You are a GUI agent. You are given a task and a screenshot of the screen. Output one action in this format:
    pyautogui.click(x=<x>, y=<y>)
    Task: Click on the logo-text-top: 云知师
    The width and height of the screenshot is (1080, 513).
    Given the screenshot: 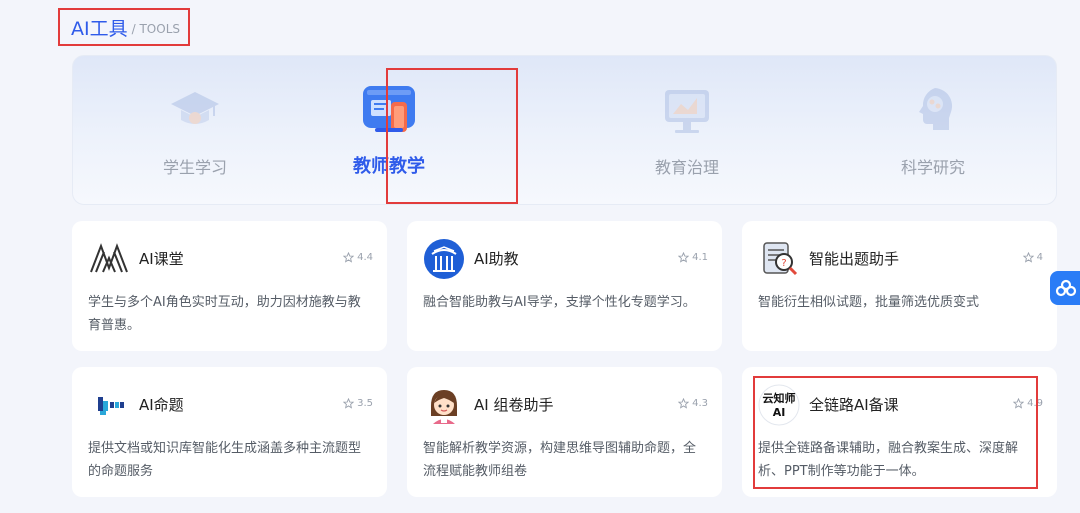 What is the action you would take?
    pyautogui.click(x=779, y=398)
    